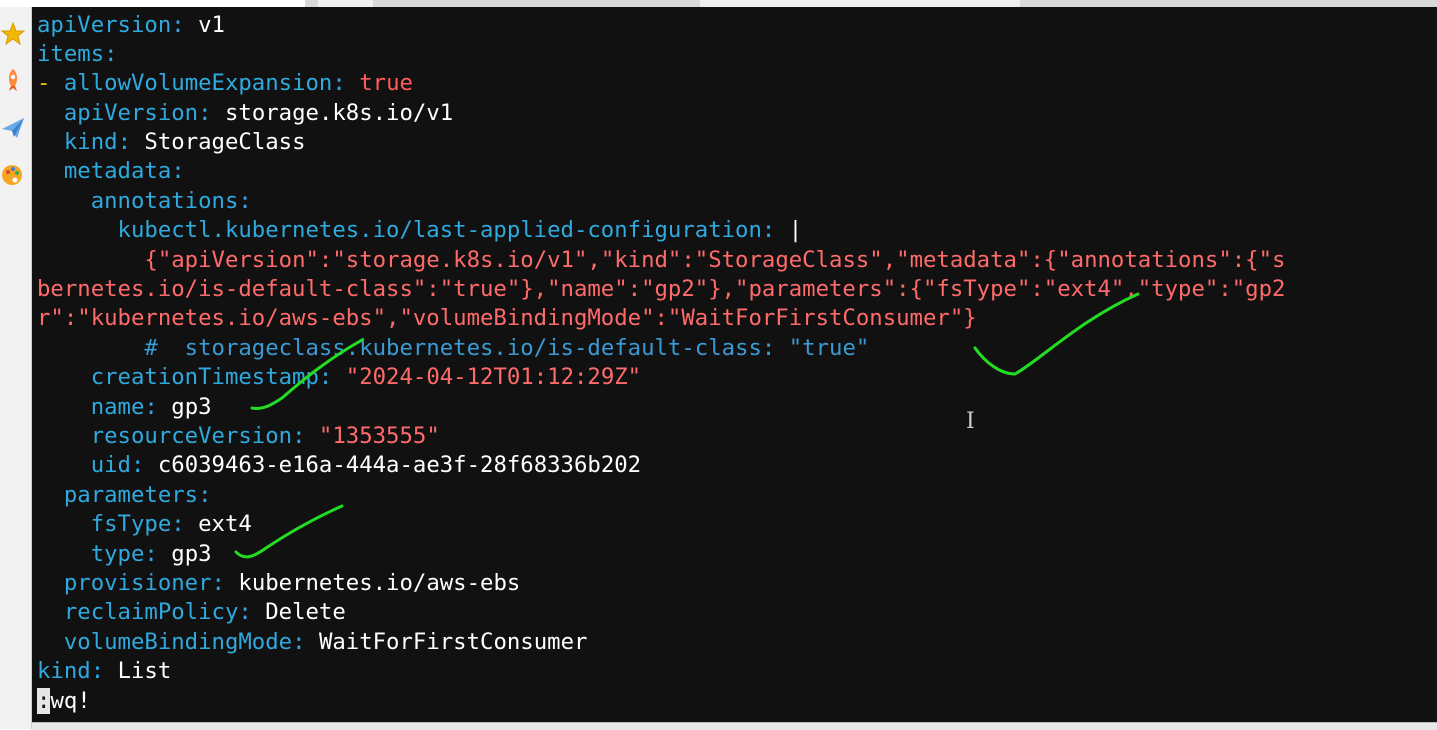 This screenshot has height=730, width=1437. Describe the element at coordinates (372, 583) in the screenshot. I see `yaml-value: kubernetes.io/aws-ebs` at that location.